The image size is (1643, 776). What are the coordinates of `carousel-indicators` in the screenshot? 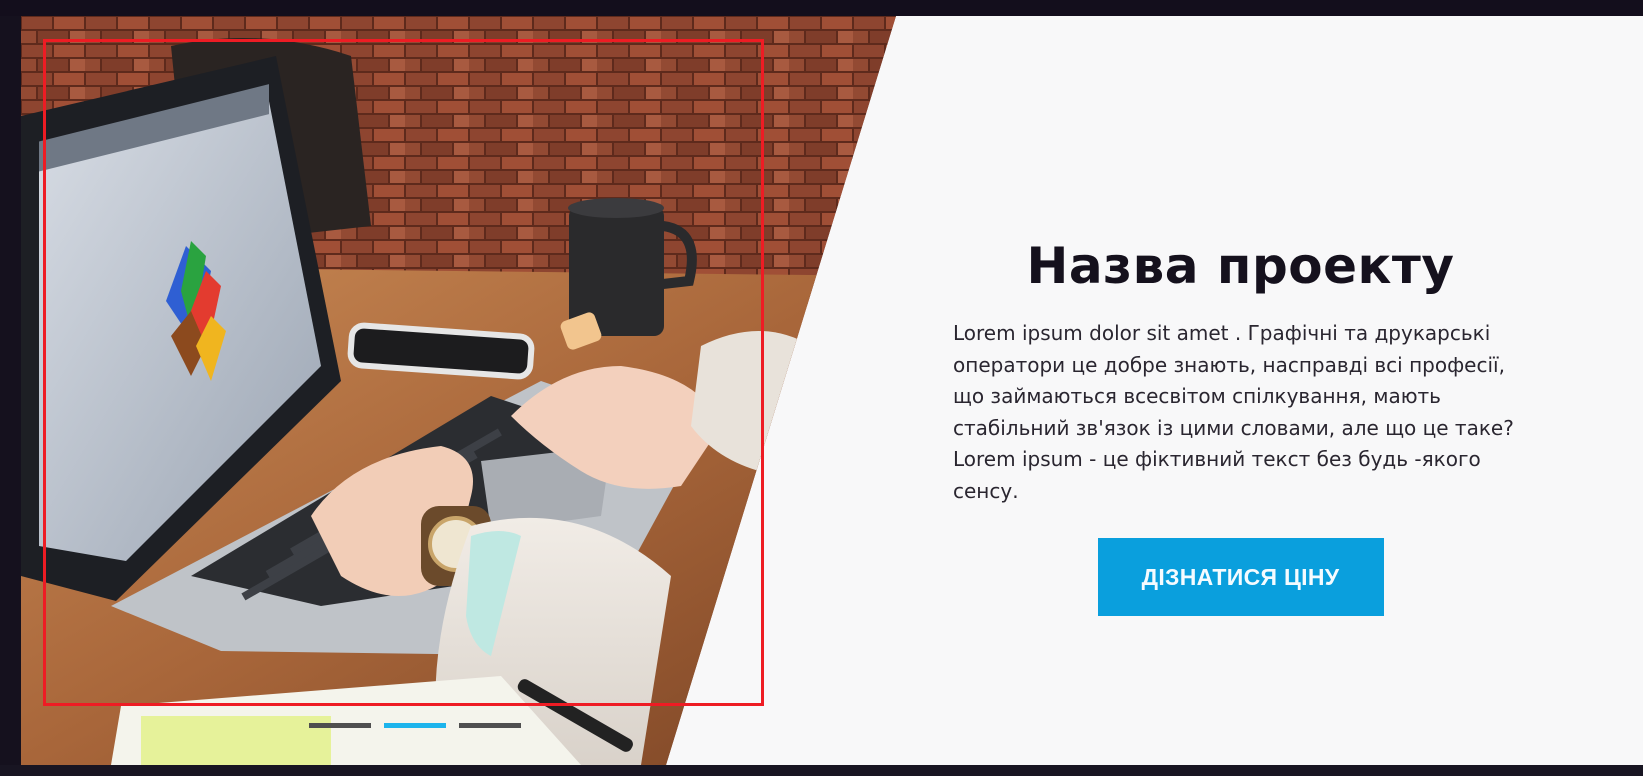 It's located at (415, 725).